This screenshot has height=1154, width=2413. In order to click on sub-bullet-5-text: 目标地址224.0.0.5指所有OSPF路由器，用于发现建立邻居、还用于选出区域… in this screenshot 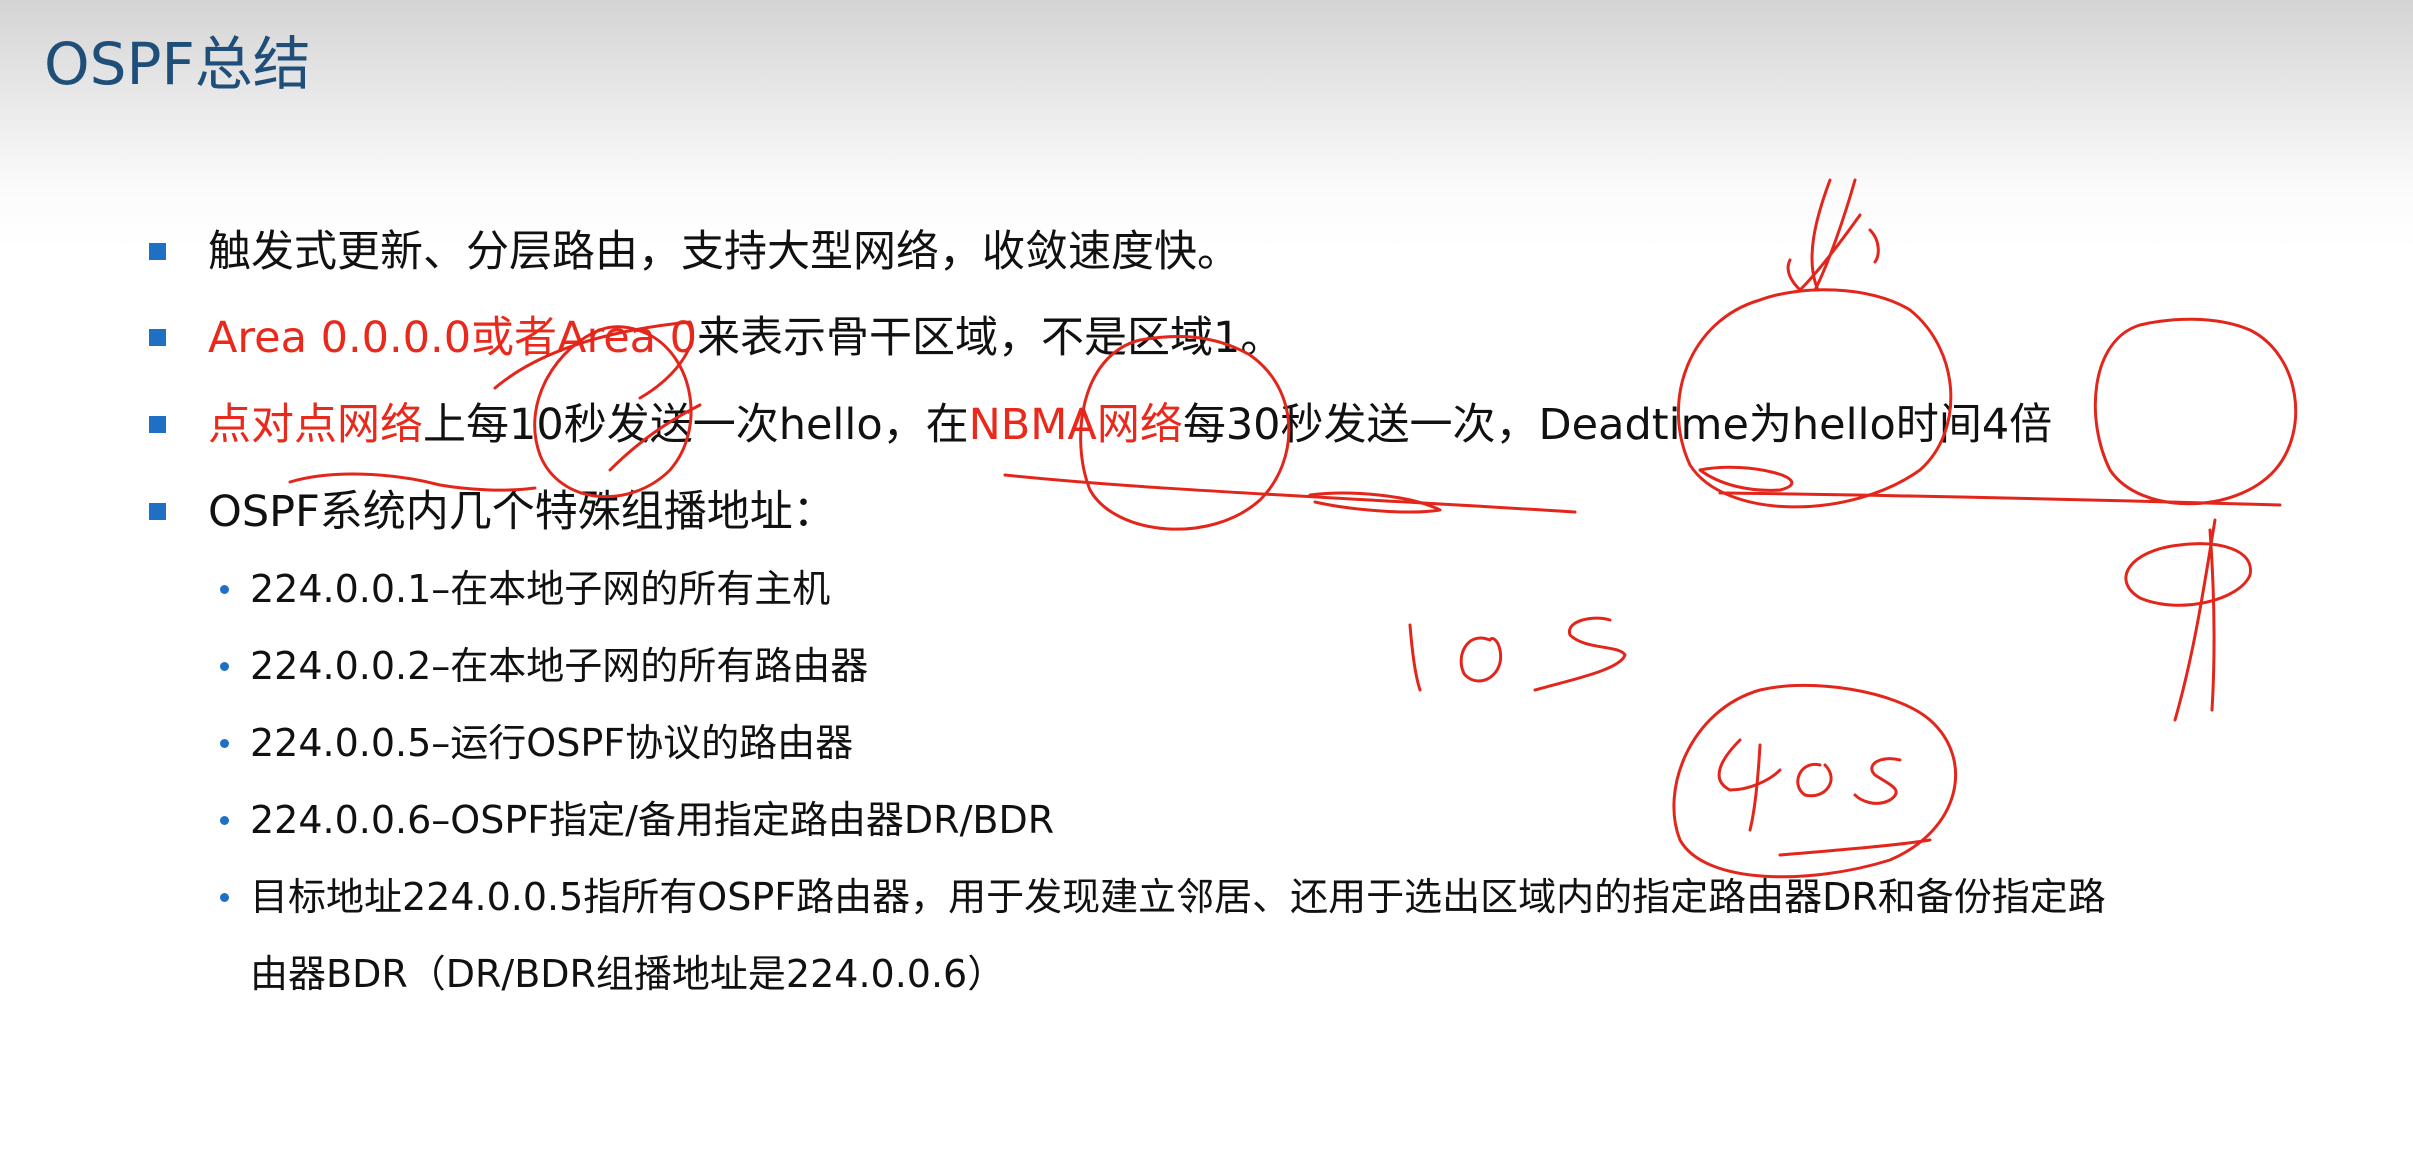, I will do `click(1178, 897)`.